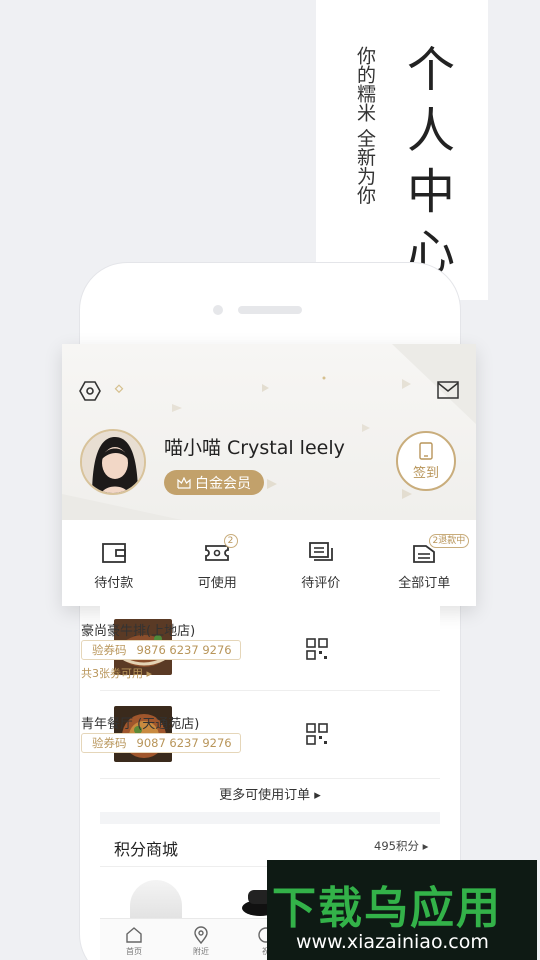  Describe the element at coordinates (217, 583) in the screenshot. I see `order-label: 可使用` at that location.